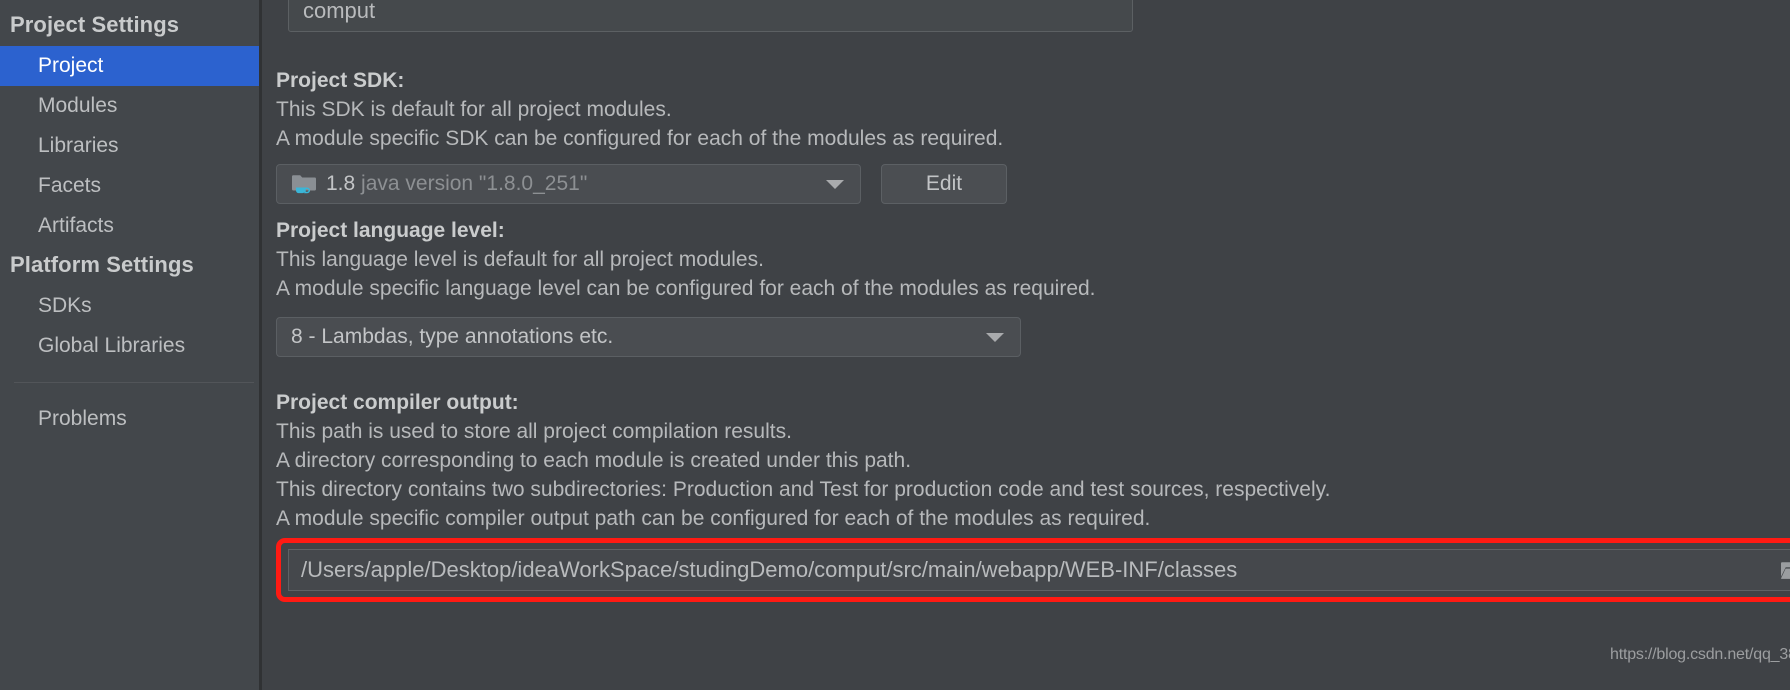 This screenshot has width=1790, height=690. I want to click on sdk-folder-java-icon, so click(304, 184).